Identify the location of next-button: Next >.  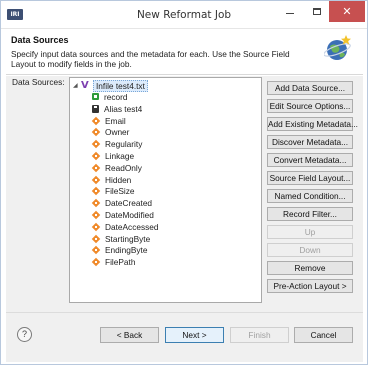
(194, 335).